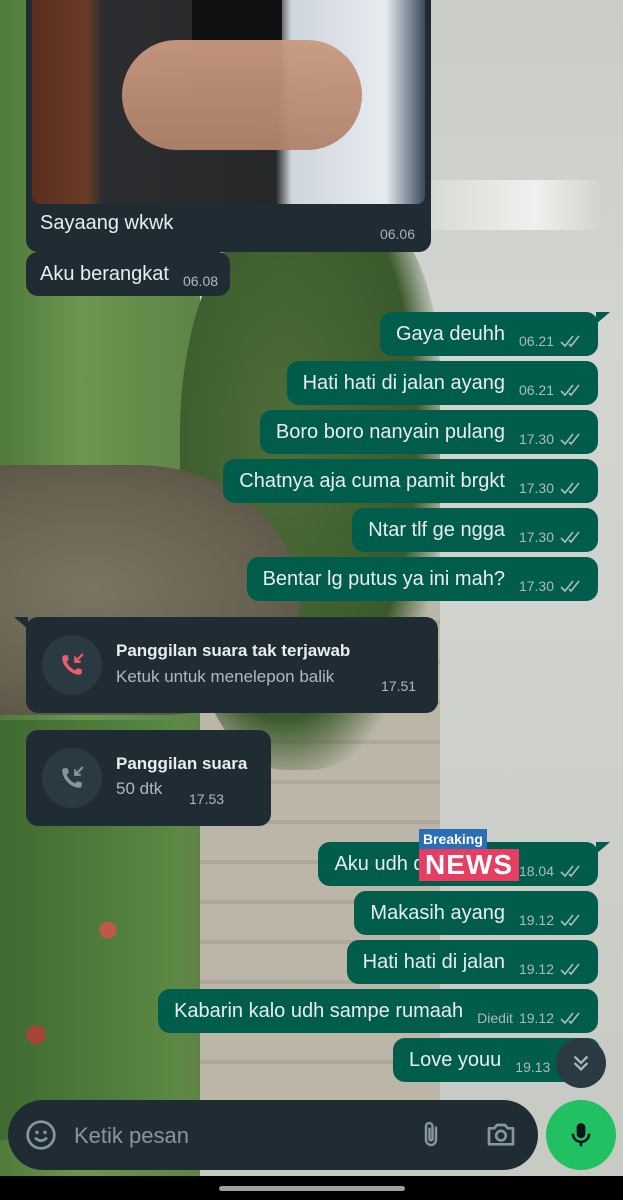 Image resolution: width=623 pixels, height=1200 pixels. I want to click on attach-button, so click(431, 1135).